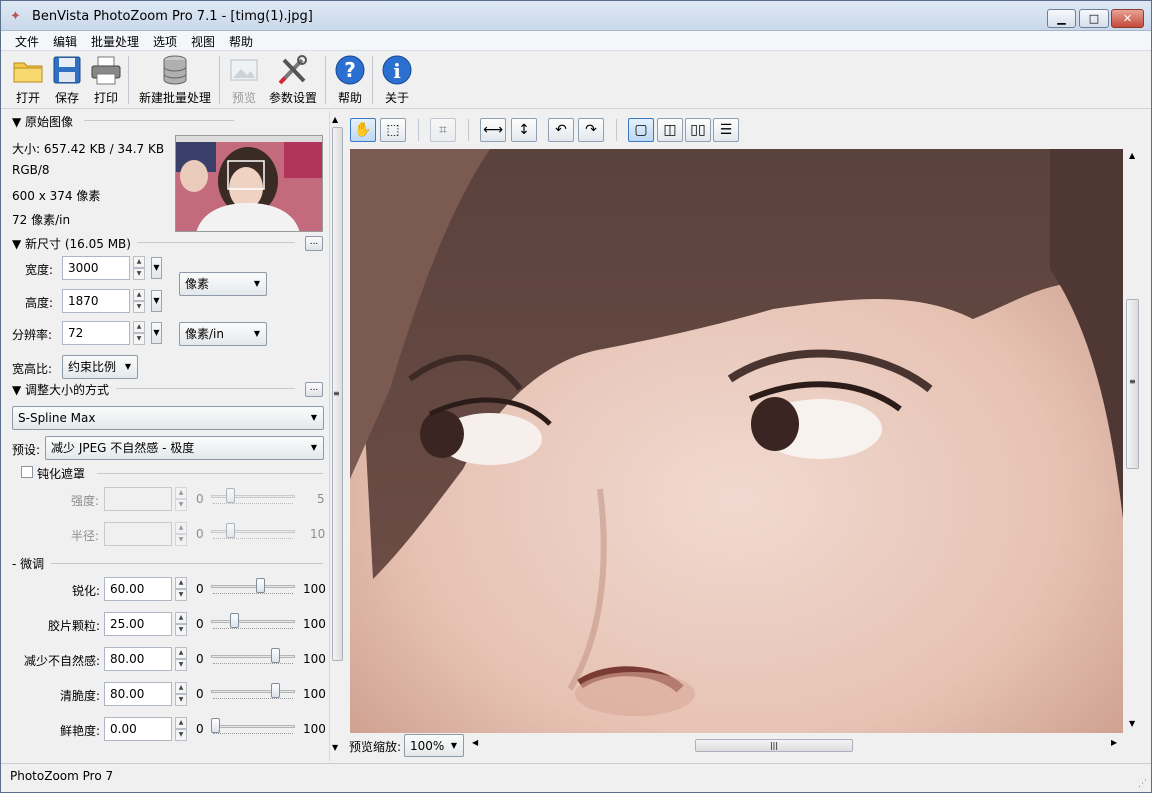 This screenshot has height=793, width=1152. What do you see at coordinates (181, 499) in the screenshot?
I see `strength-stepper: ▲ ▼` at bounding box center [181, 499].